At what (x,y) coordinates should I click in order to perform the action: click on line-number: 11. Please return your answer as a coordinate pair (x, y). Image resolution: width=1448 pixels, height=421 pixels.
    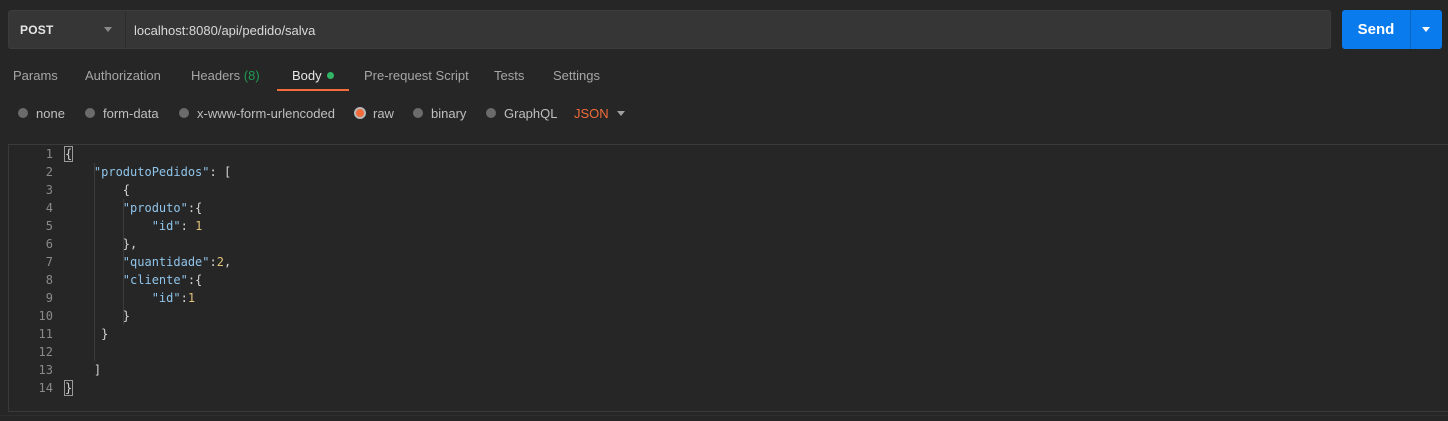
    Looking at the image, I should click on (45, 334).